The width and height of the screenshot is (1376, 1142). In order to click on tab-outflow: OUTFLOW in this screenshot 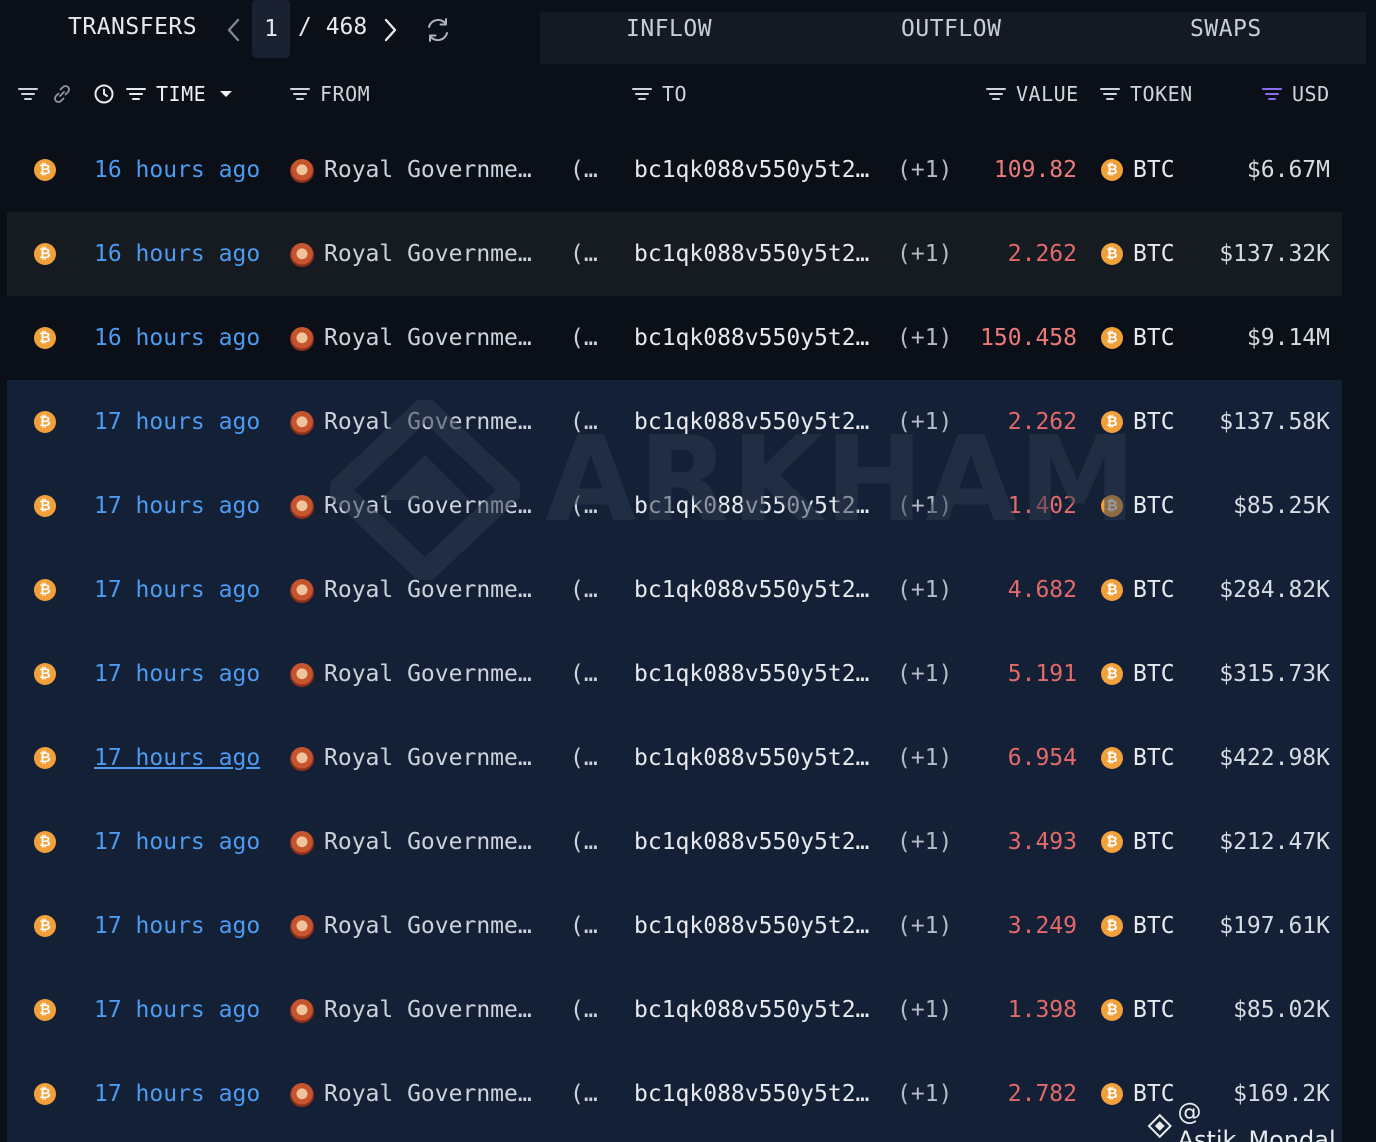, I will do `click(951, 29)`.